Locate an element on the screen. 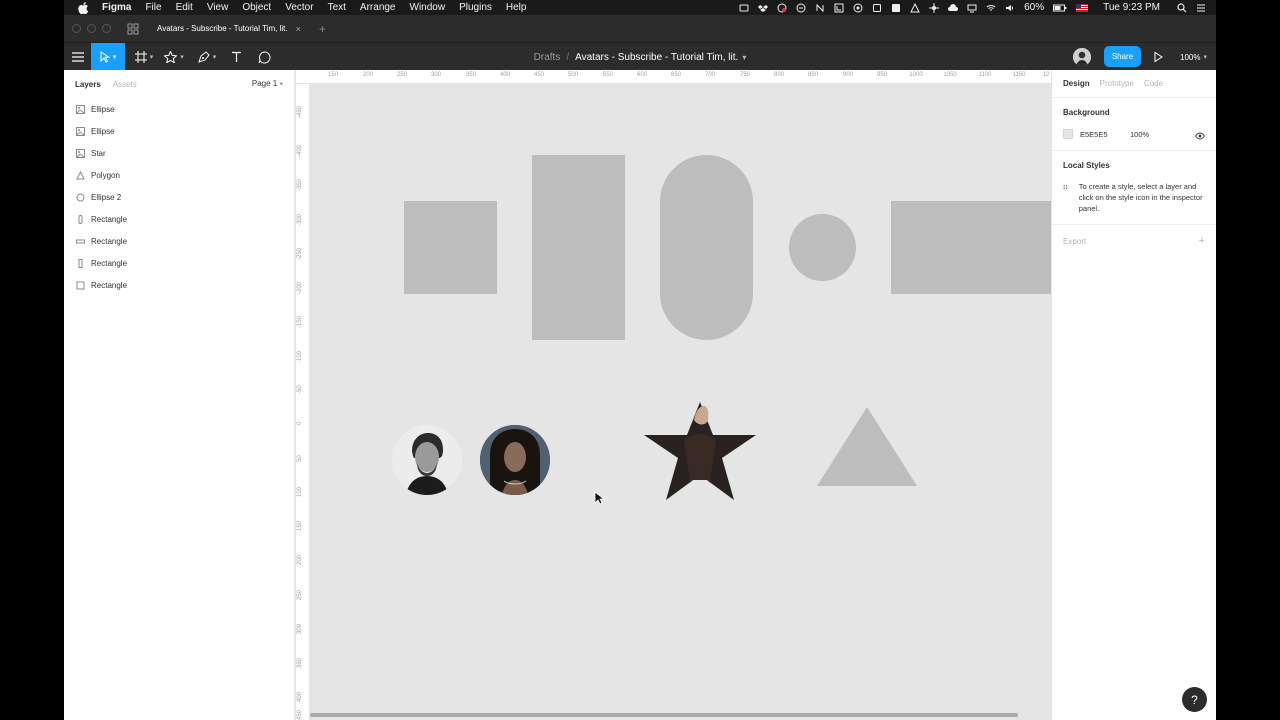  background-hex-input: E5E5E5 is located at coordinates (1105, 134).